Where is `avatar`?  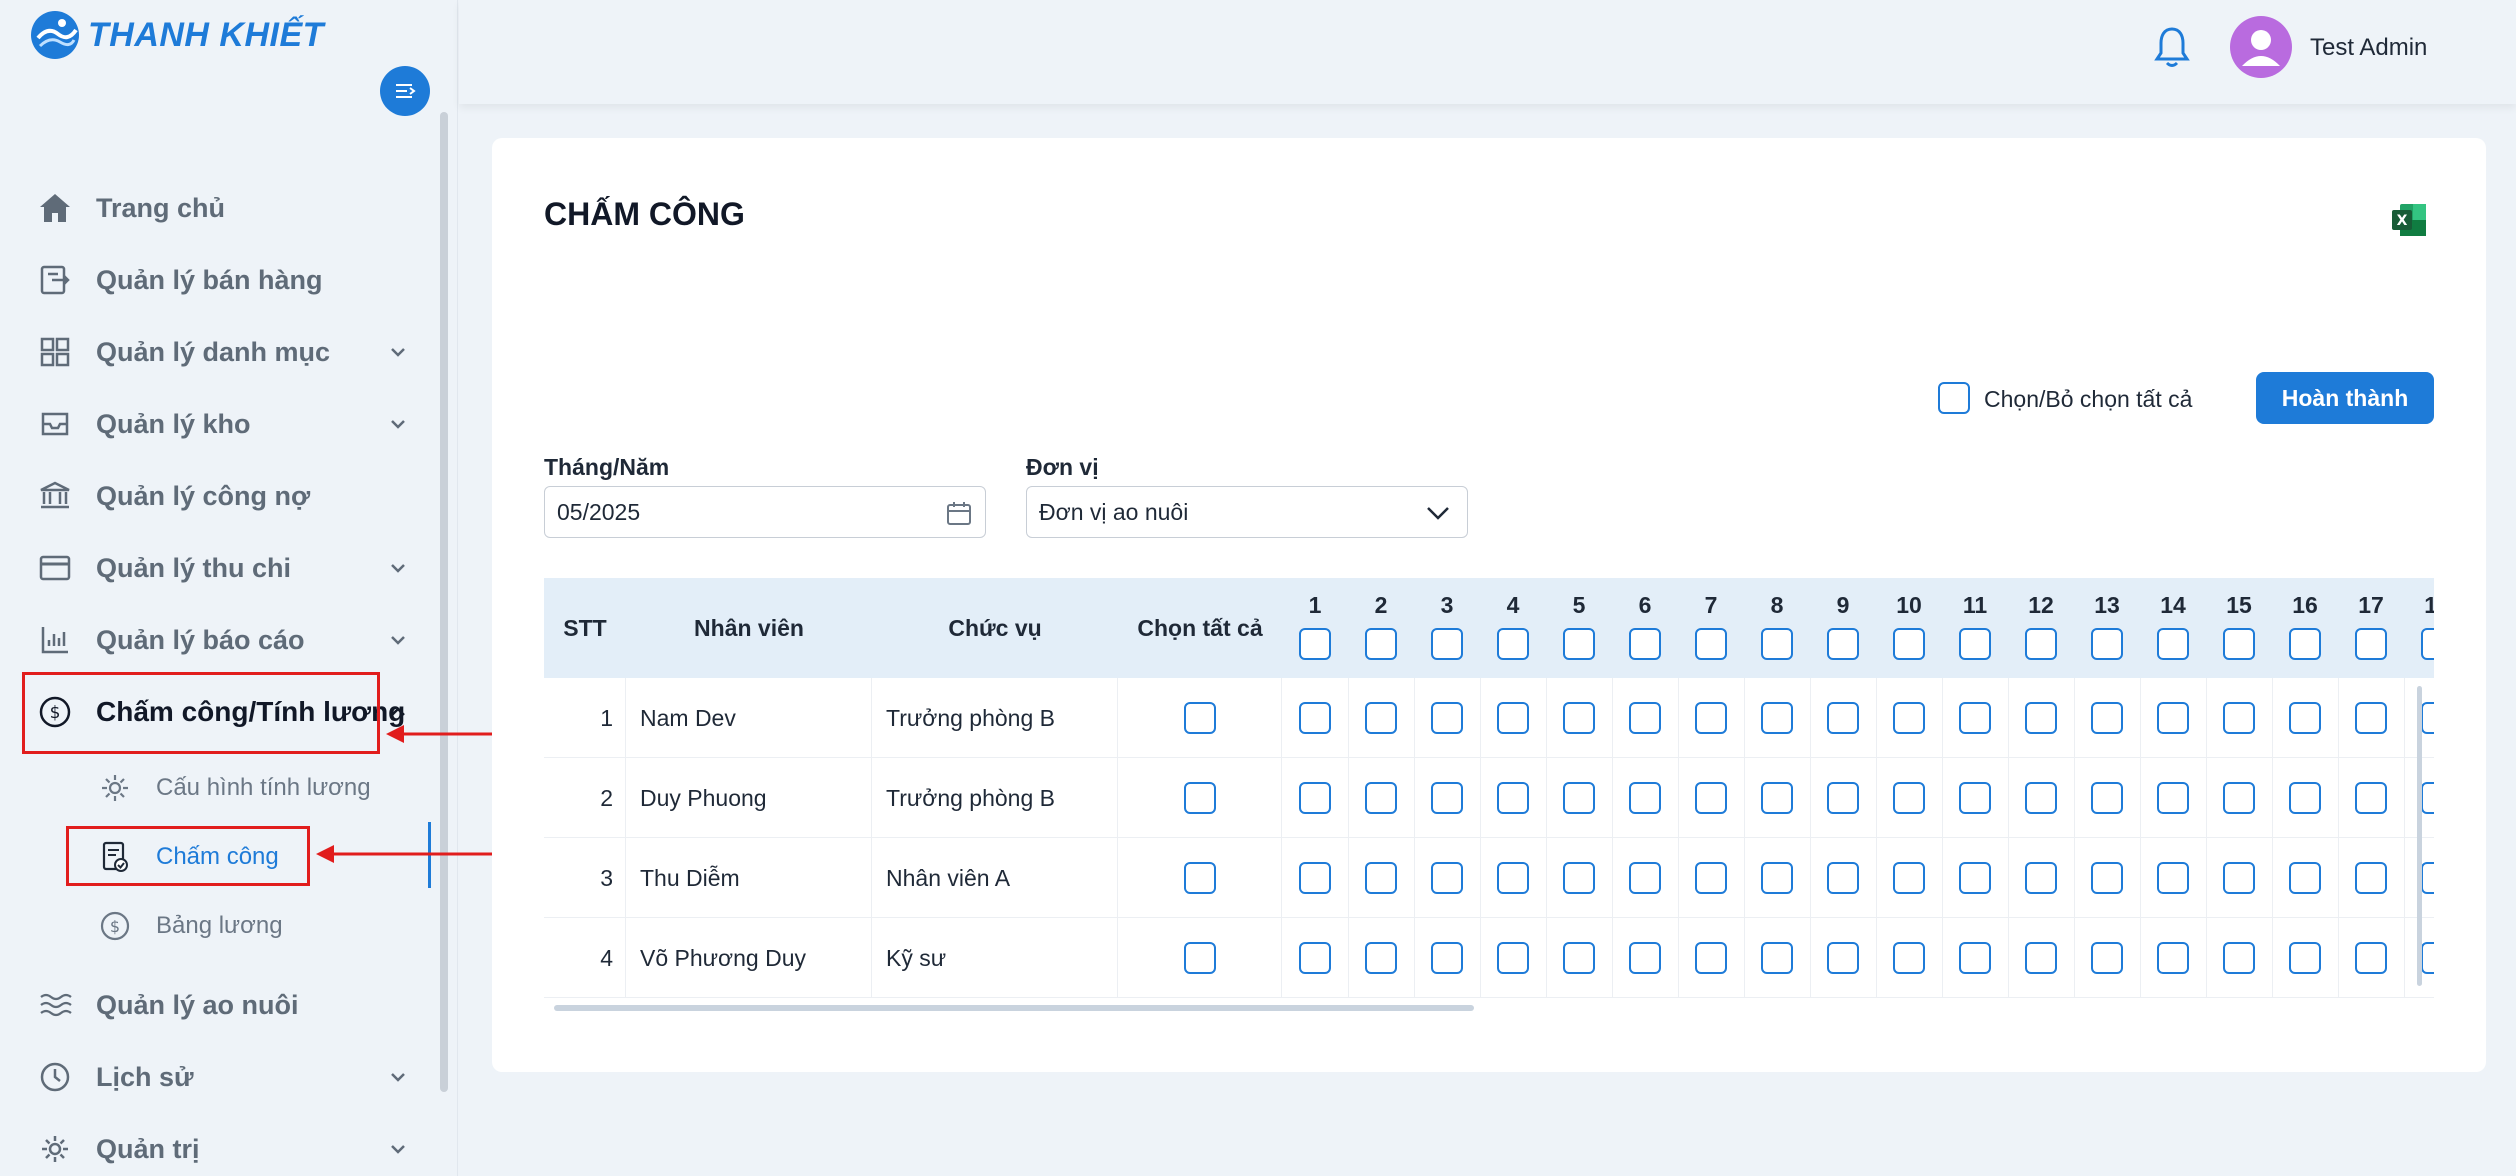 avatar is located at coordinates (2261, 47).